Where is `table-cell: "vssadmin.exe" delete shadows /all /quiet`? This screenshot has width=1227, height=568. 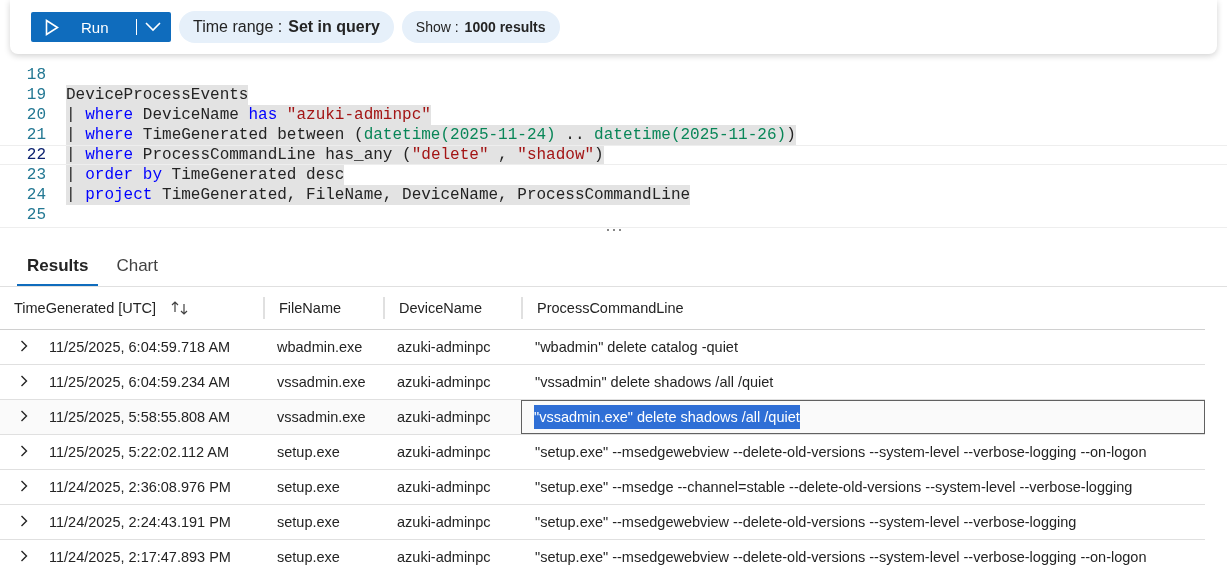
table-cell: "vssadmin.exe" delete shadows /all /quiet is located at coordinates (863, 417).